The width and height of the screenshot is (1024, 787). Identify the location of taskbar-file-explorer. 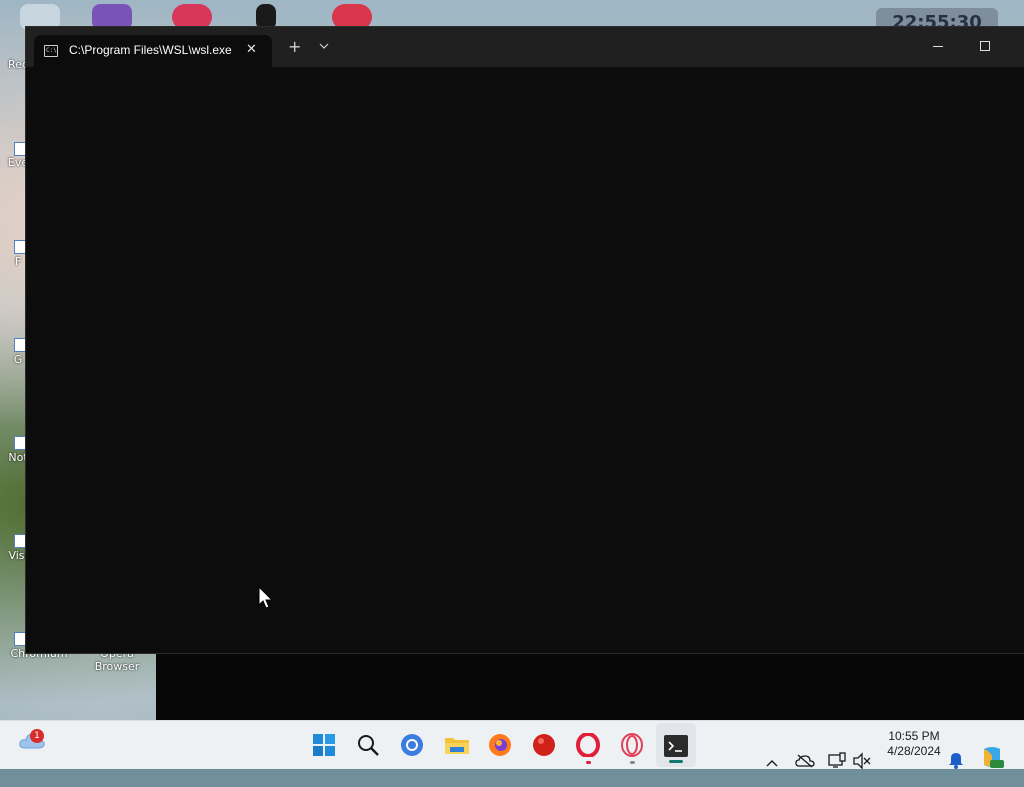
(456, 745).